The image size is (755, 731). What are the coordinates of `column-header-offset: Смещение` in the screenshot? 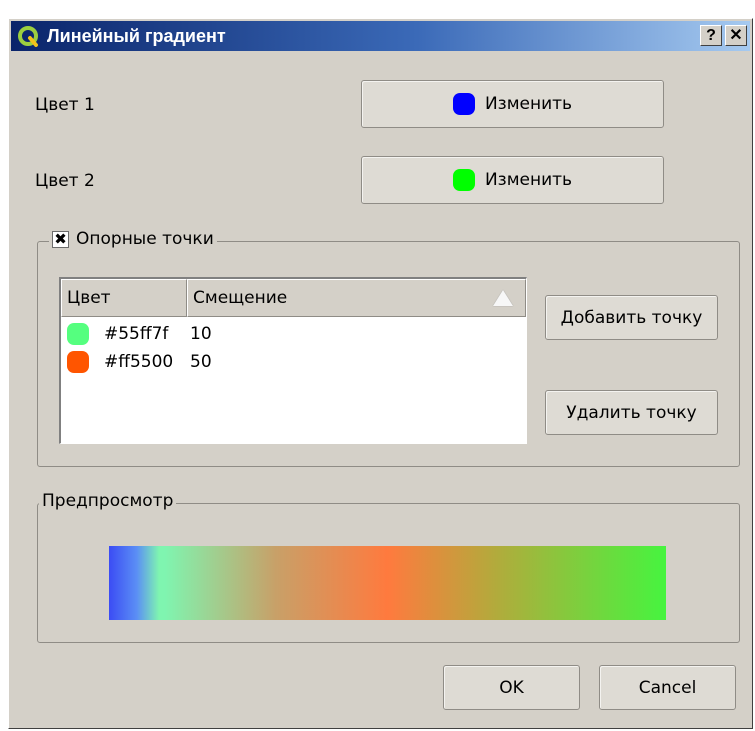 It's located at (356, 298).